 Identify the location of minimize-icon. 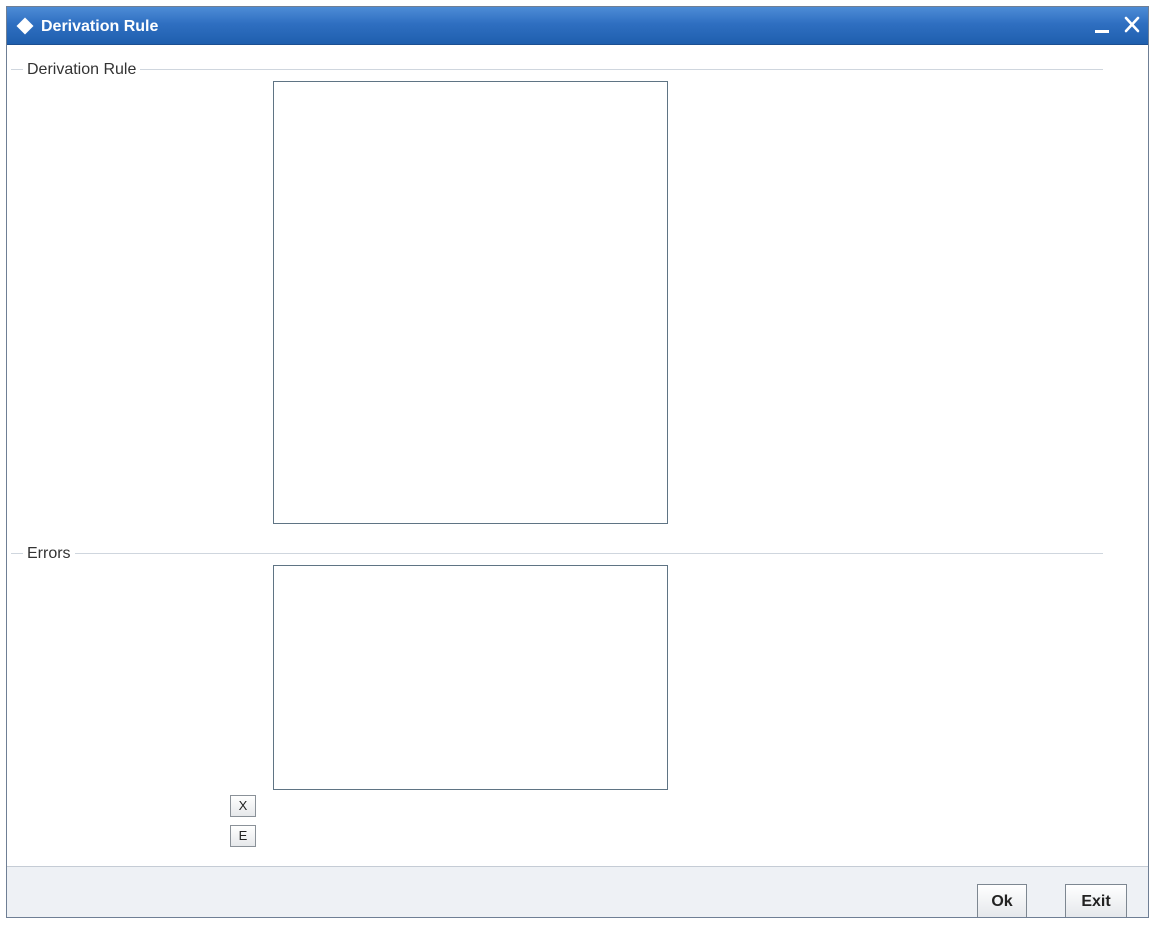
(1102, 31).